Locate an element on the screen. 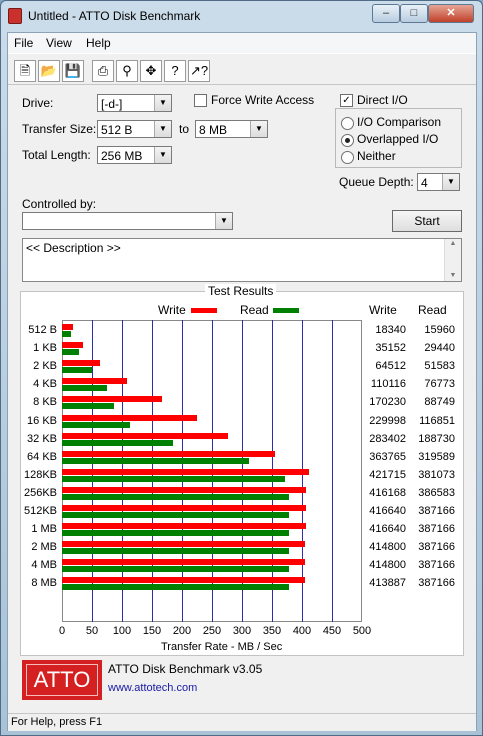 The height and width of the screenshot is (736, 483). x-tick-label: 450 is located at coordinates (332, 631).